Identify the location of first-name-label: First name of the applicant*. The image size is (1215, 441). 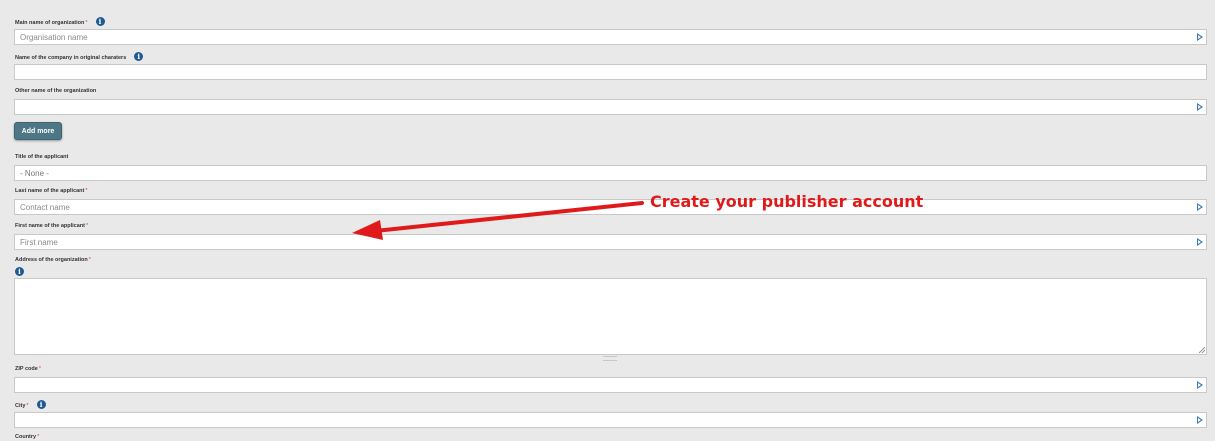
(51, 226).